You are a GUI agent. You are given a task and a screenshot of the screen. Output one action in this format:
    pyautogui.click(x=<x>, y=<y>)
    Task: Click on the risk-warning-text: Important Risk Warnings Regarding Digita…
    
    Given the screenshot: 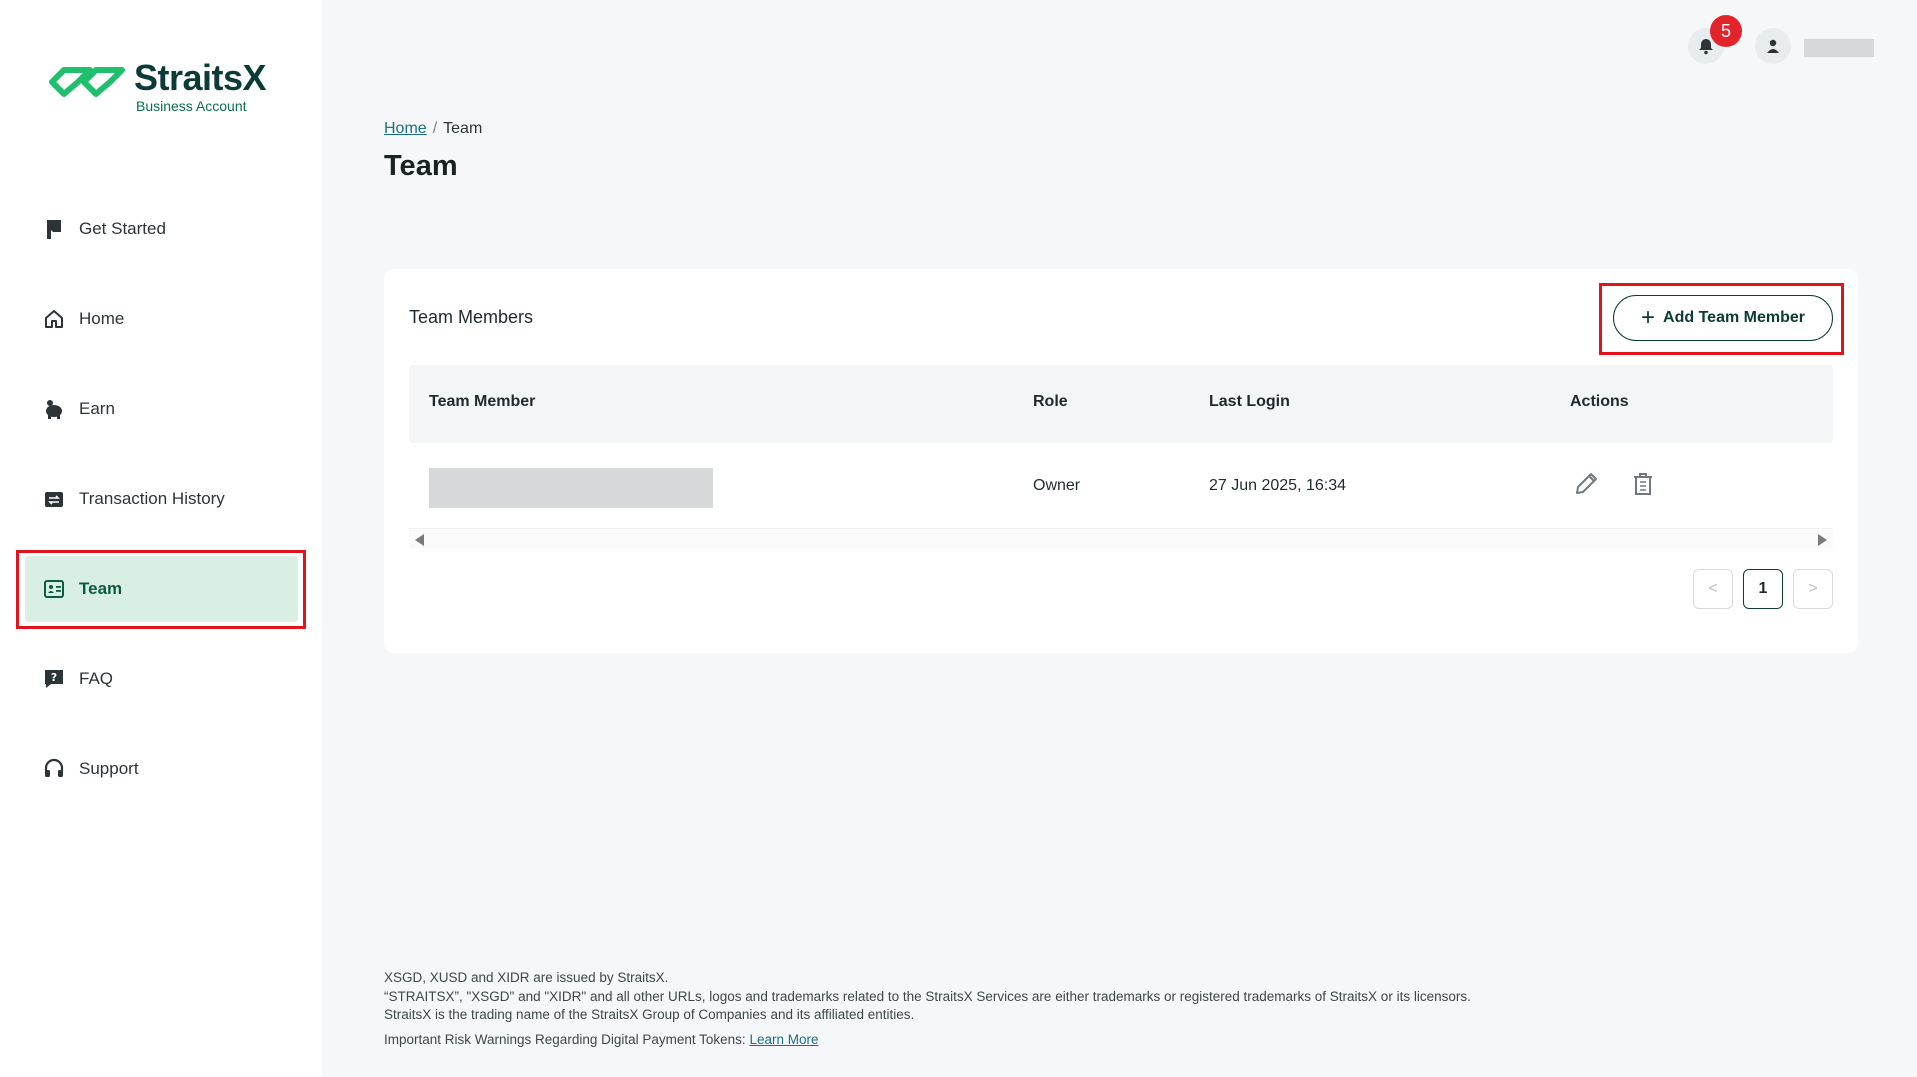 What is the action you would take?
    pyautogui.click(x=565, y=1039)
    